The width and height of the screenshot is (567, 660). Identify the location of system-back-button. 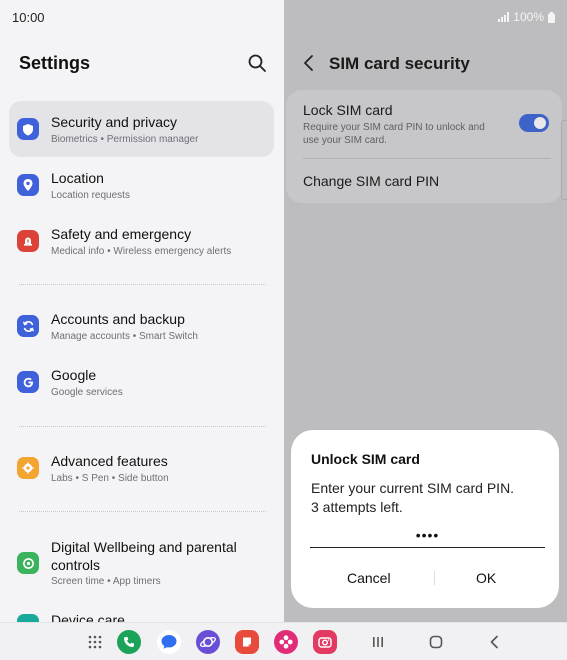
(495, 642).